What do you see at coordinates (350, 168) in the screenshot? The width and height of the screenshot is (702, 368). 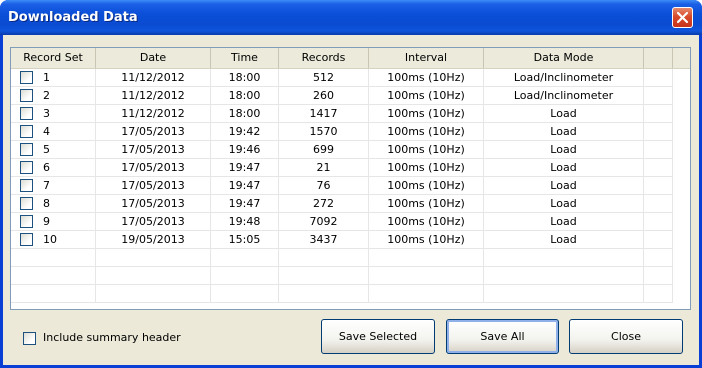 I see `table-row: 6 17/05/2013 19:47 21 100ms (10Hz) Load` at bounding box center [350, 168].